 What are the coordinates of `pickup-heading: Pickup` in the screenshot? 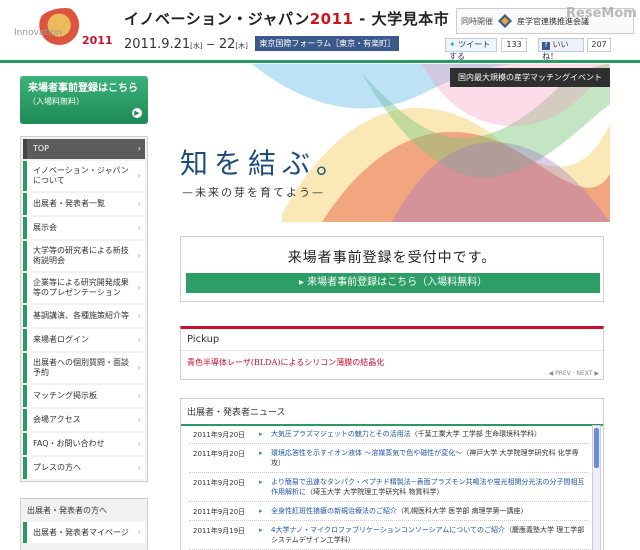 It's located at (392, 340).